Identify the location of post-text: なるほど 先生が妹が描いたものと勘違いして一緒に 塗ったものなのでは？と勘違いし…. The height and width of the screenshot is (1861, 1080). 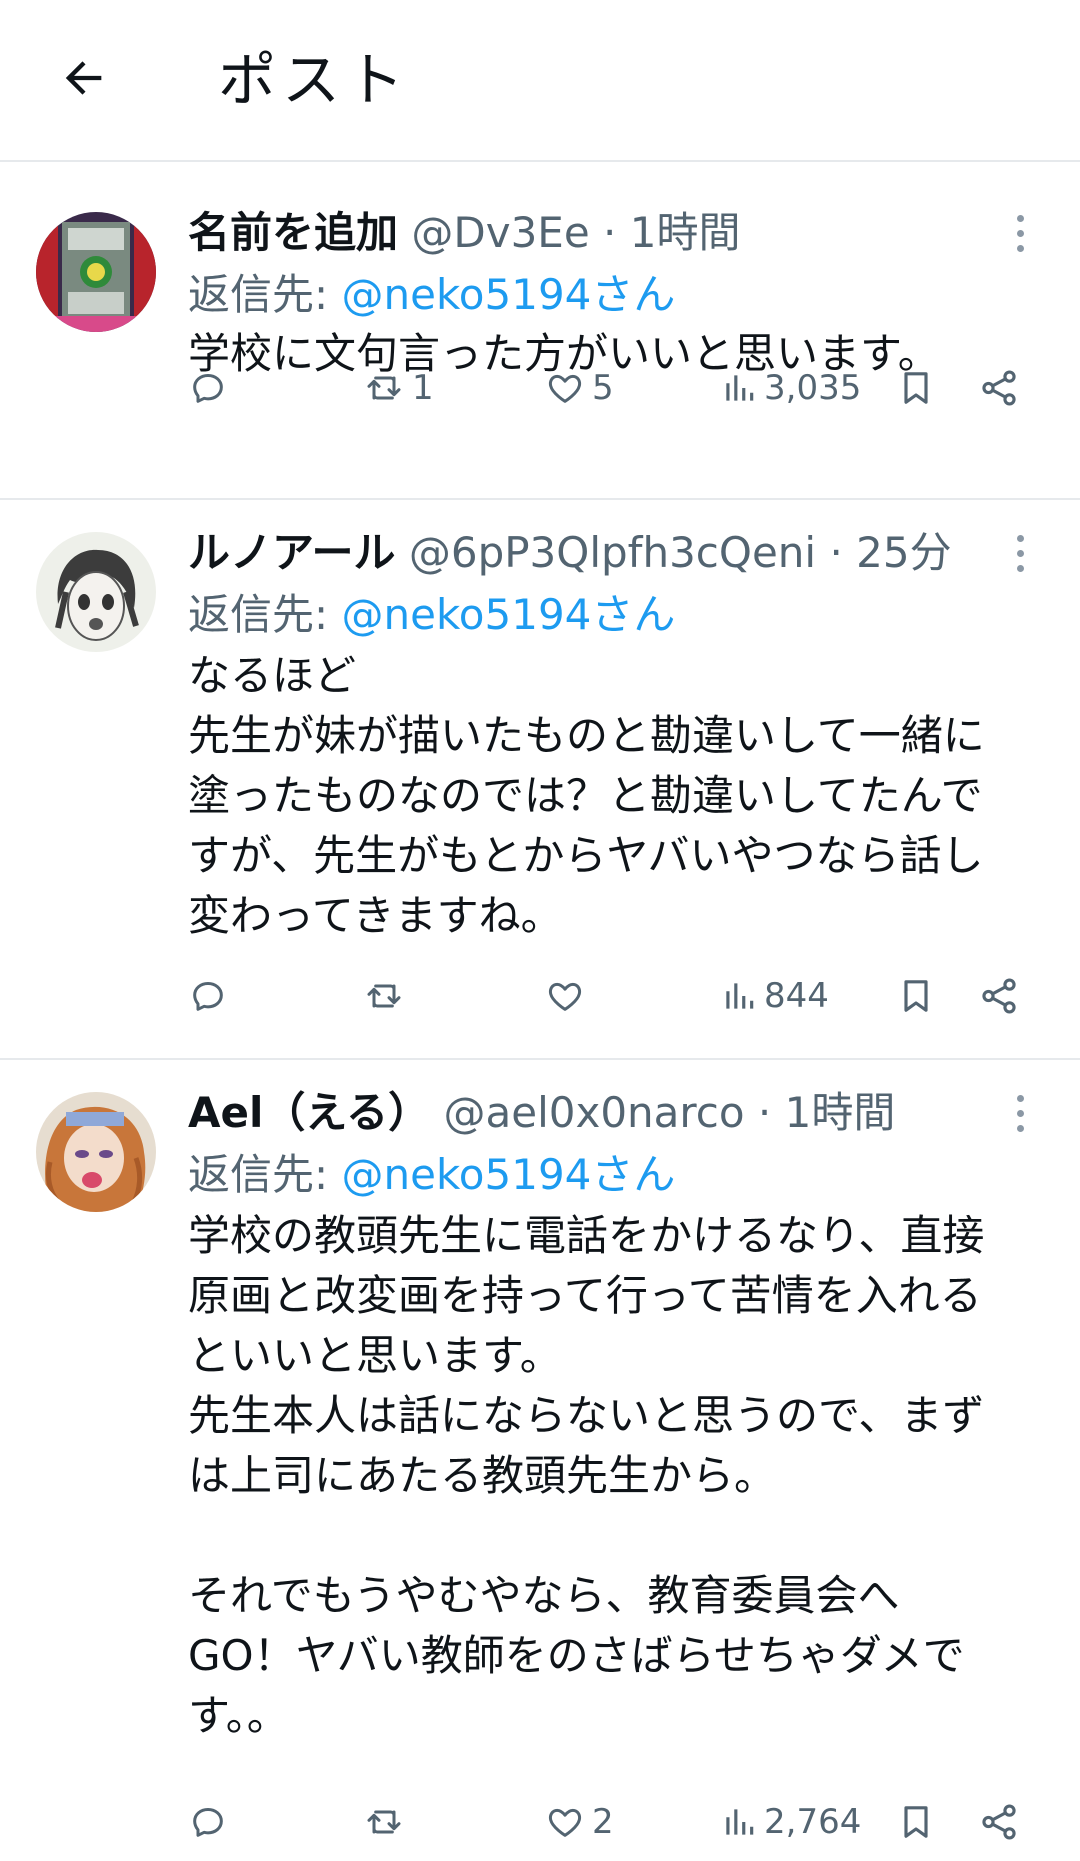
(618, 796).